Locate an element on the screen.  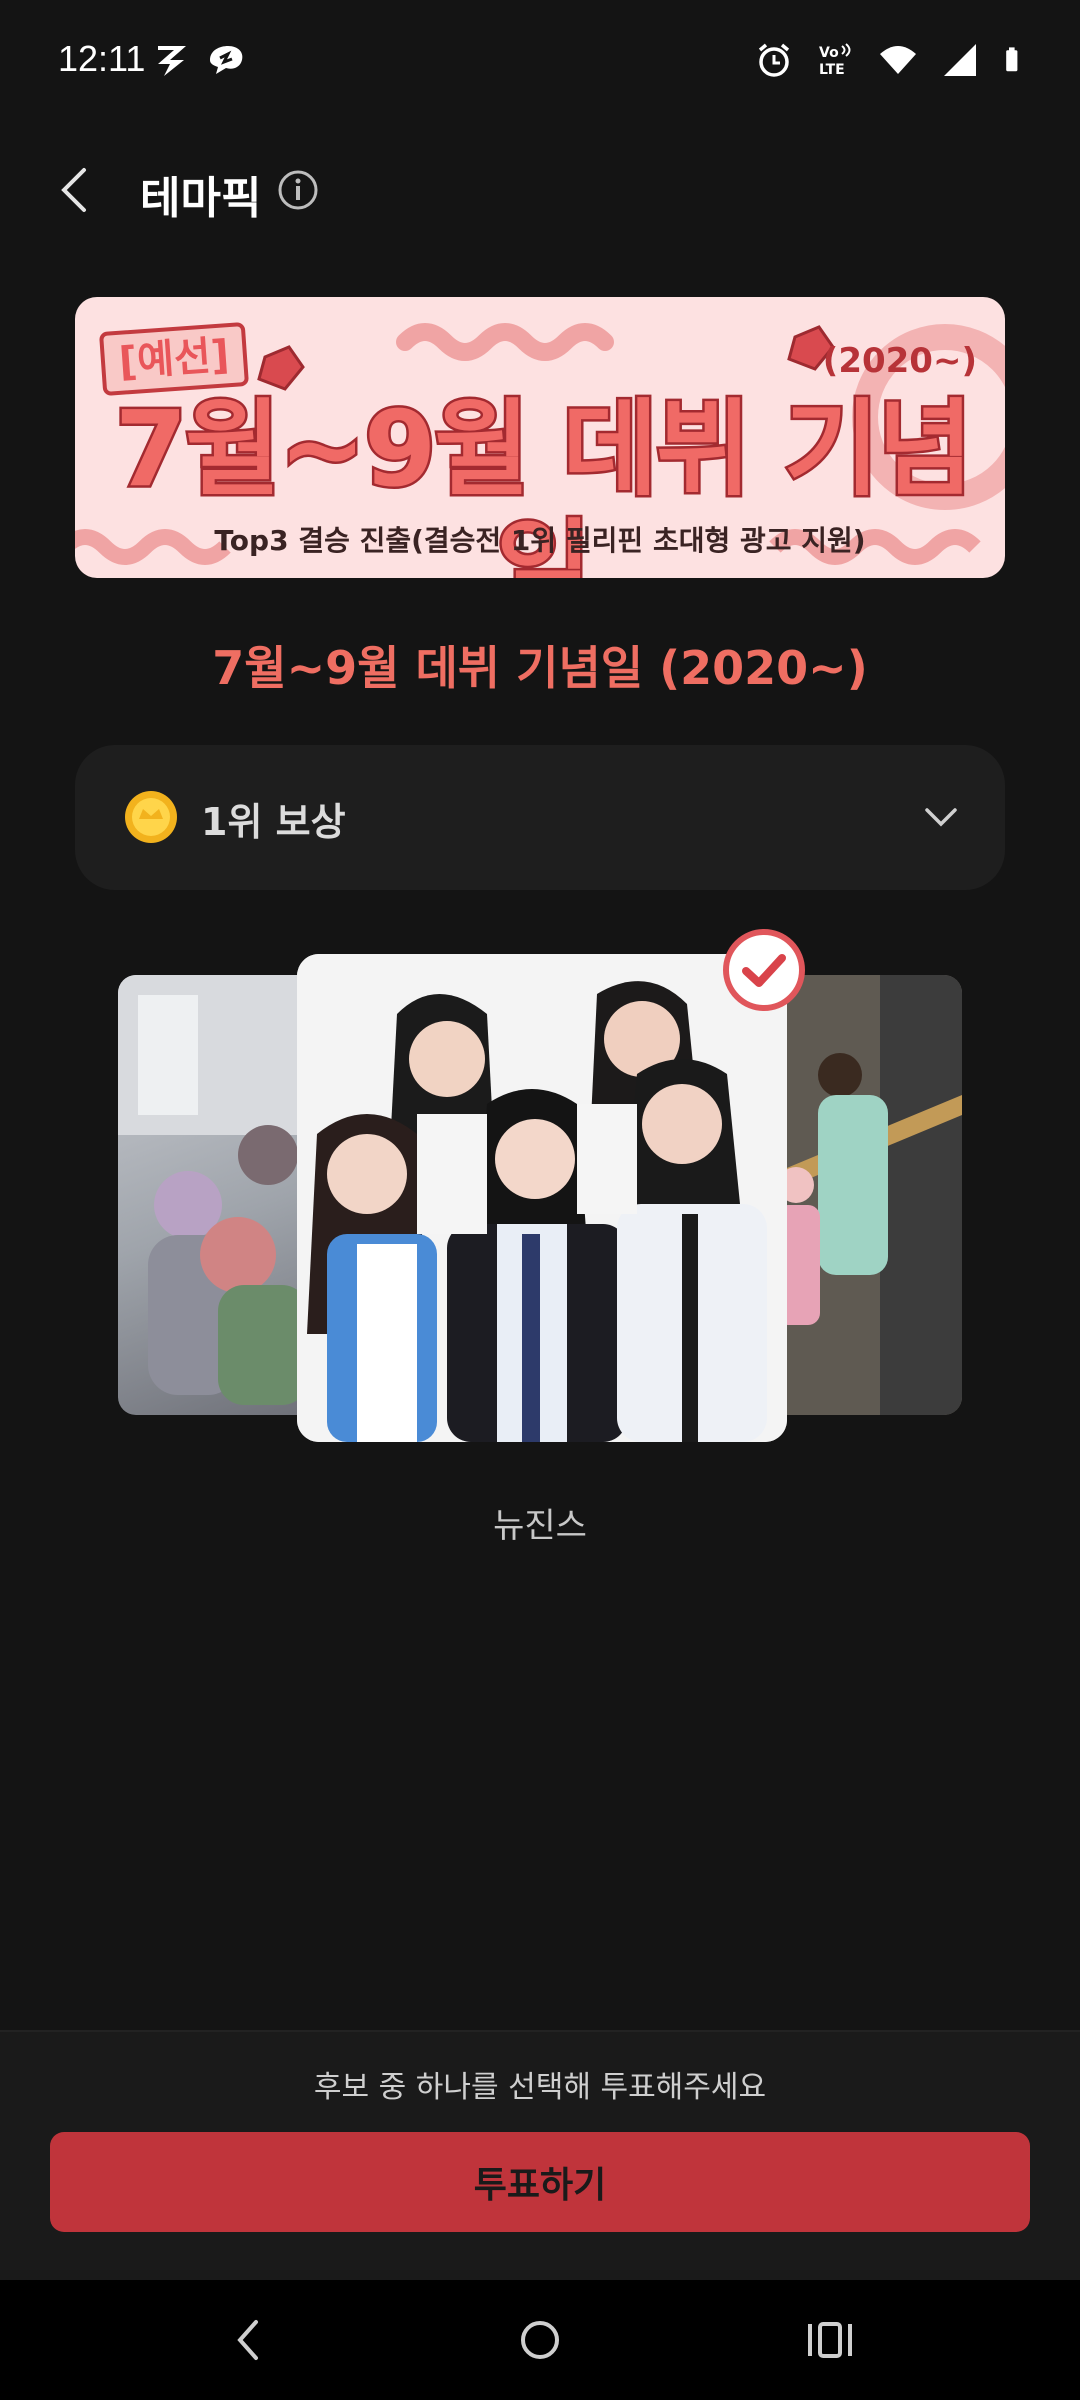
z-app-icon is located at coordinates (172, 61).